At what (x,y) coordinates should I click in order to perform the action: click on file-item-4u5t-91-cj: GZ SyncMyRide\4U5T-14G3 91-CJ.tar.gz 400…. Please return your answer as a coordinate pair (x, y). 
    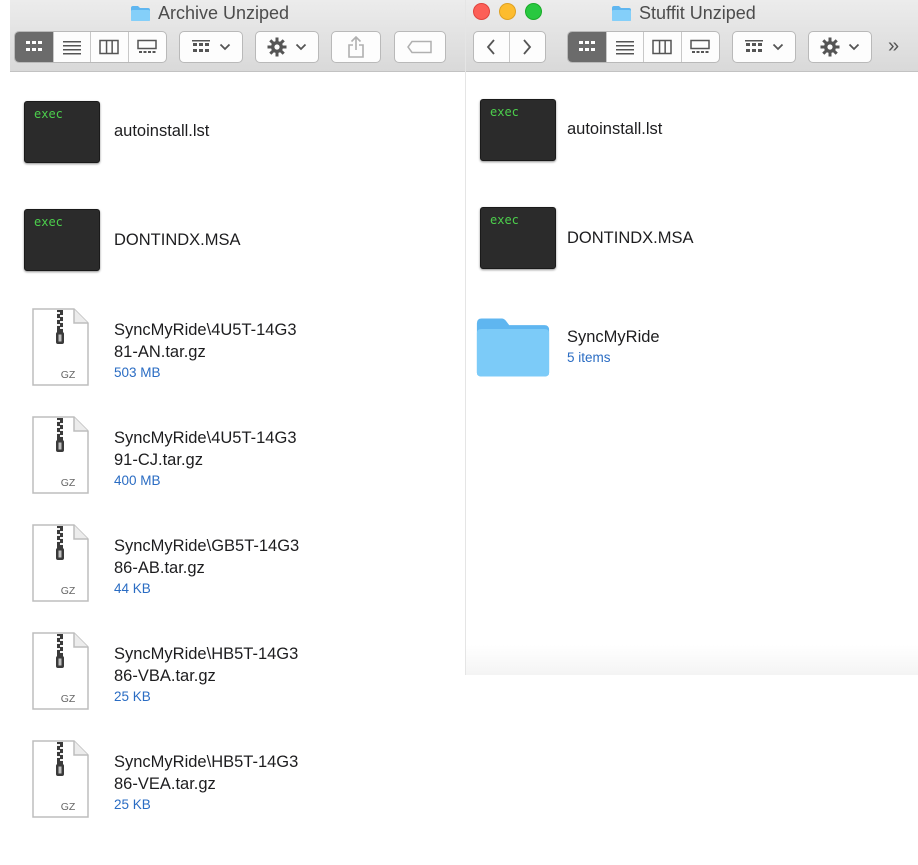
    Looking at the image, I should click on (239, 465).